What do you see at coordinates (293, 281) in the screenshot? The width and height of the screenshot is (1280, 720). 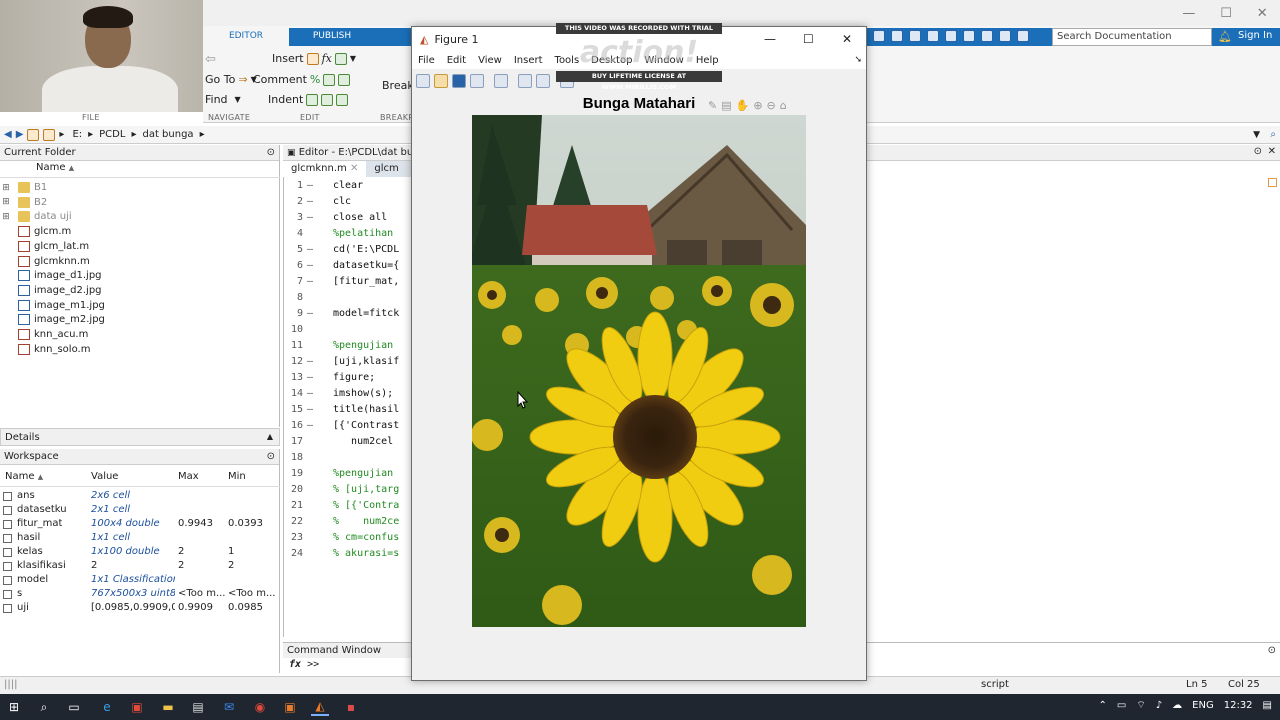 I see `line-number: 7` at bounding box center [293, 281].